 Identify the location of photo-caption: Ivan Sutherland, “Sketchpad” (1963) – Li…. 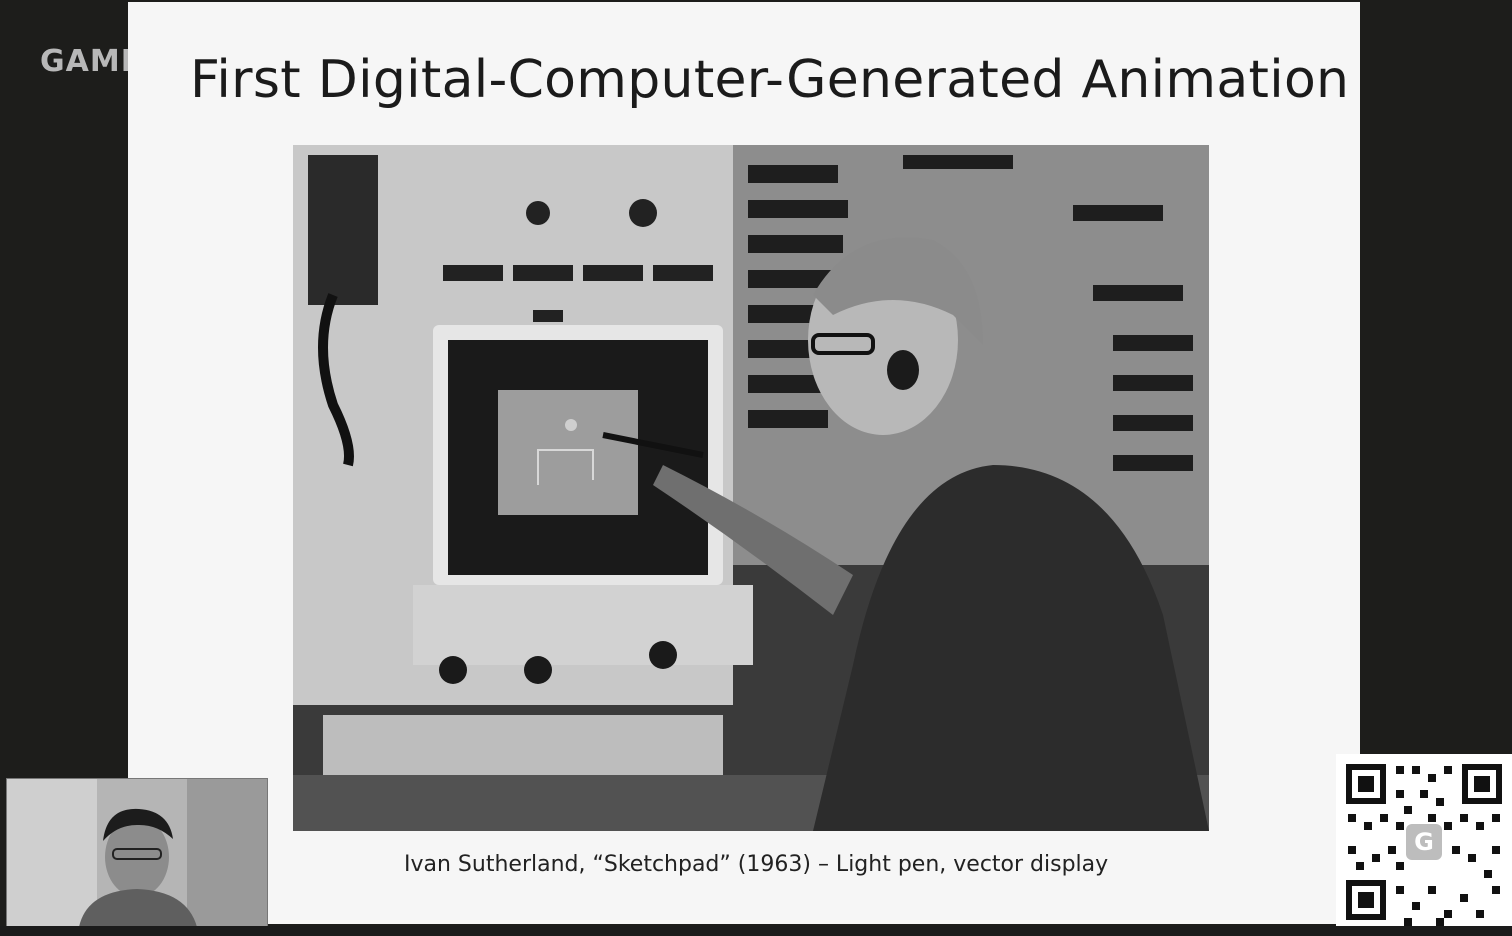
(756, 864).